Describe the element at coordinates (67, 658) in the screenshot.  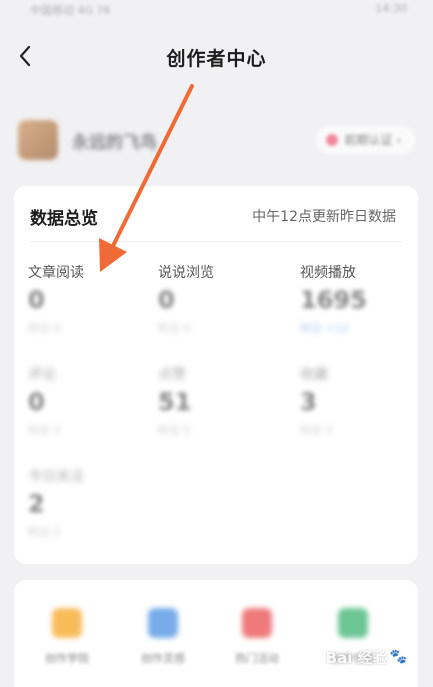
I see `tool-label: 创作学院` at that location.